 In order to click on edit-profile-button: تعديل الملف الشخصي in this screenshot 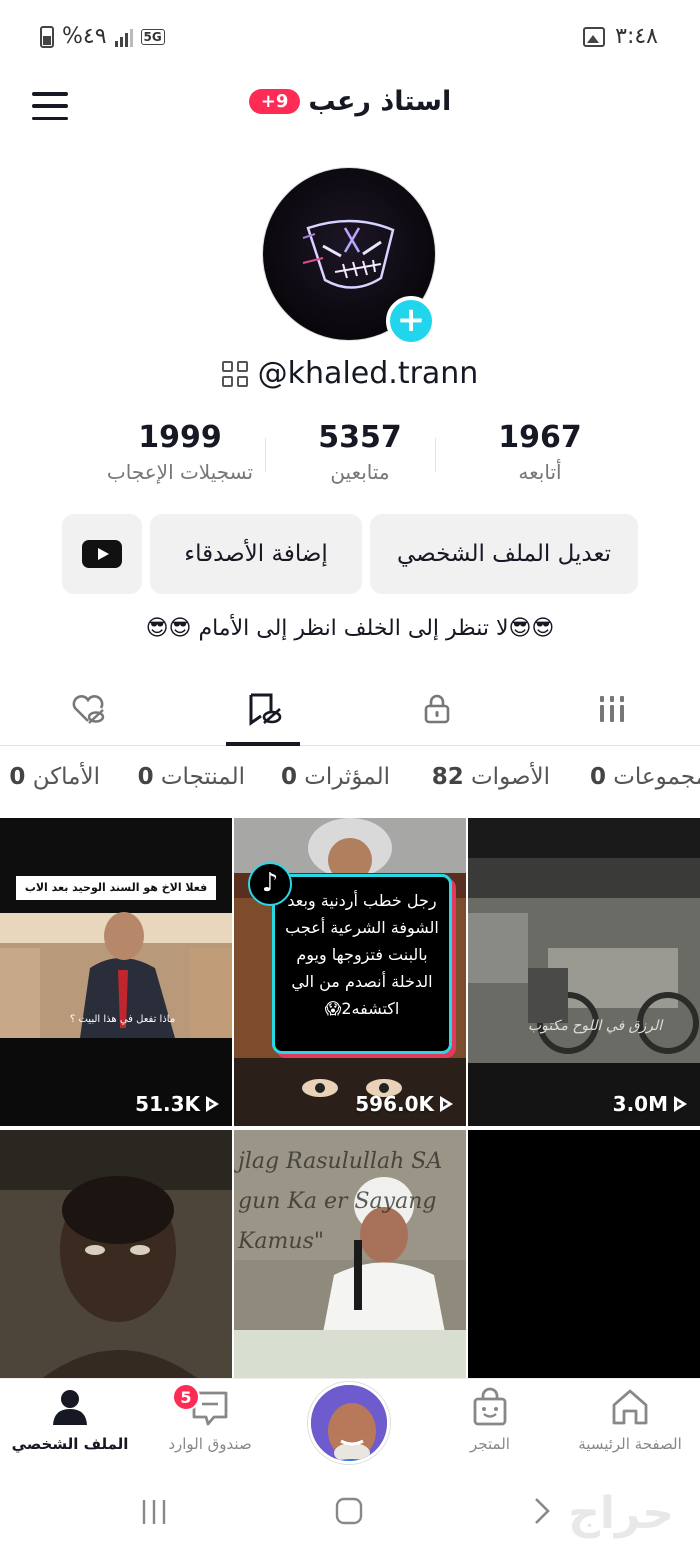, I will do `click(504, 554)`.